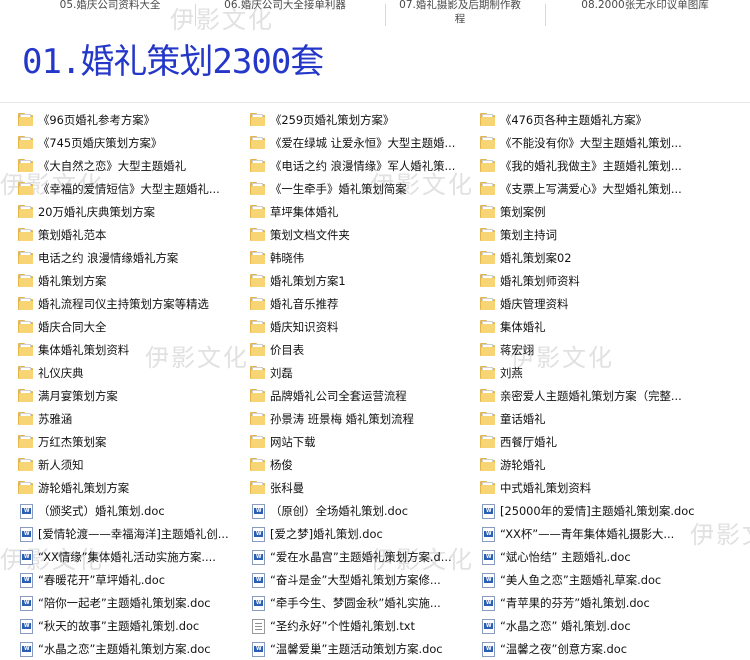 The image size is (750, 660). Describe the element at coordinates (366, 510) in the screenshot. I see `file-item: W （原创）全场婚礼策划.doc` at that location.